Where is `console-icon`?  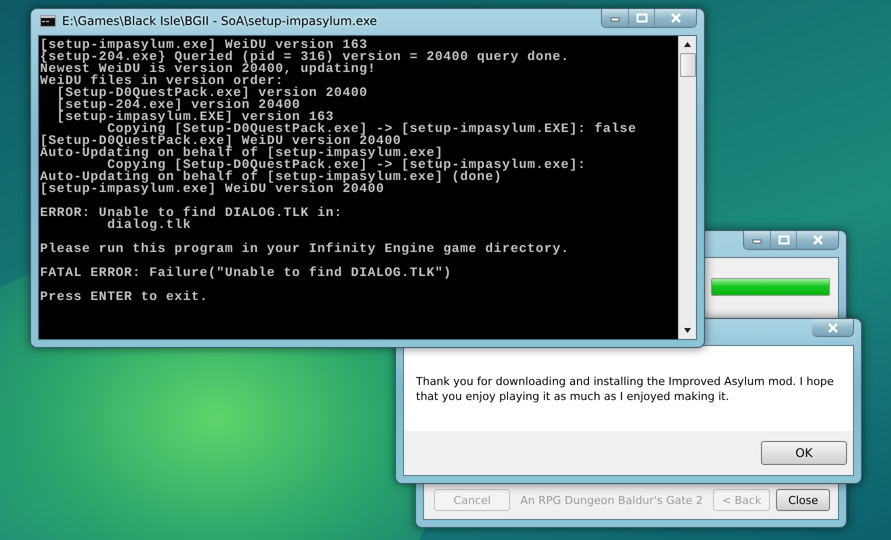
console-icon is located at coordinates (48, 21).